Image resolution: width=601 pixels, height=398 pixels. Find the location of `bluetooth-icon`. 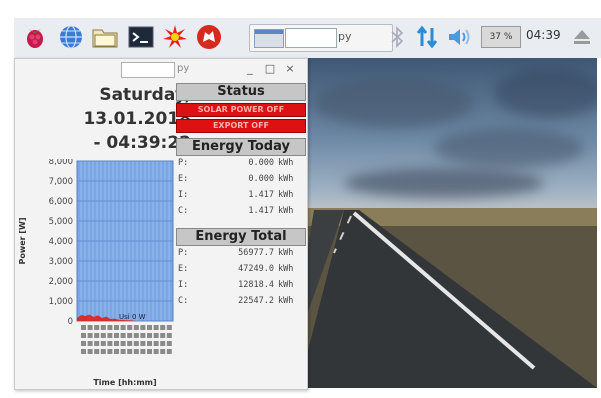

bluetooth-icon is located at coordinates (397, 37).